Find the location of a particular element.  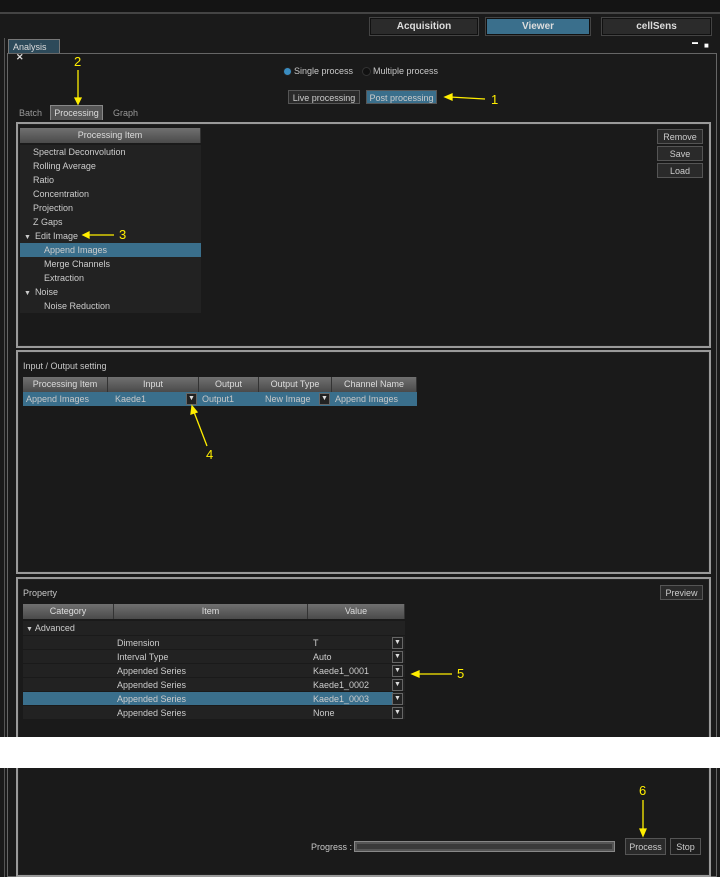

annotation-3: 3 is located at coordinates (123, 234).